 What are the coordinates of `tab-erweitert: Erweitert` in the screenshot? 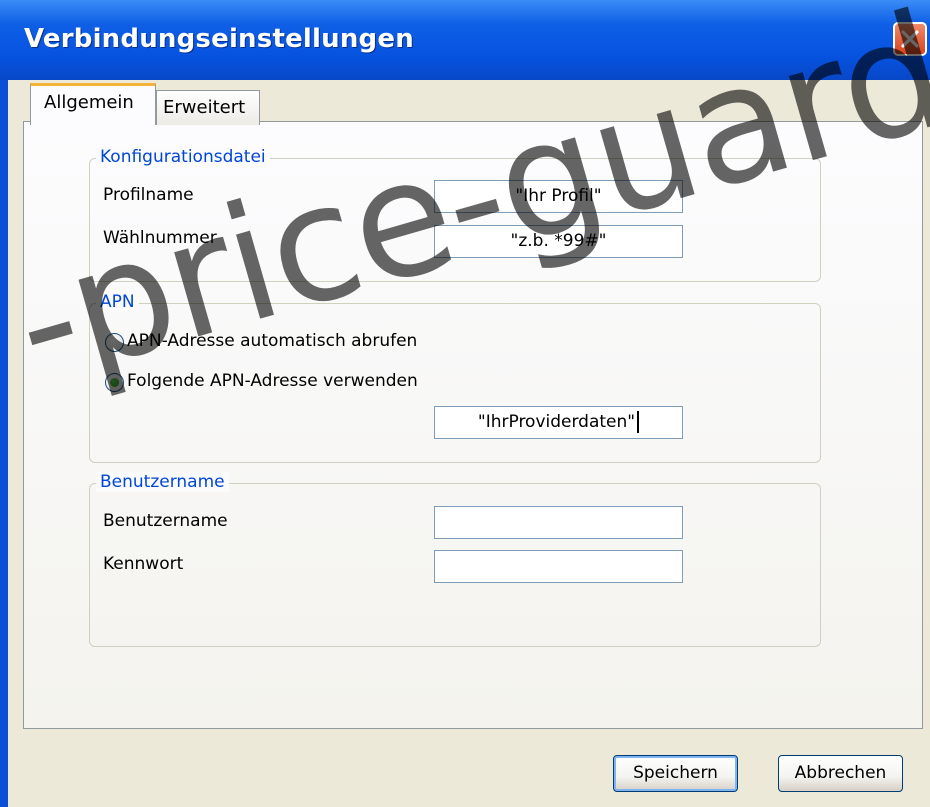 It's located at (208, 107).